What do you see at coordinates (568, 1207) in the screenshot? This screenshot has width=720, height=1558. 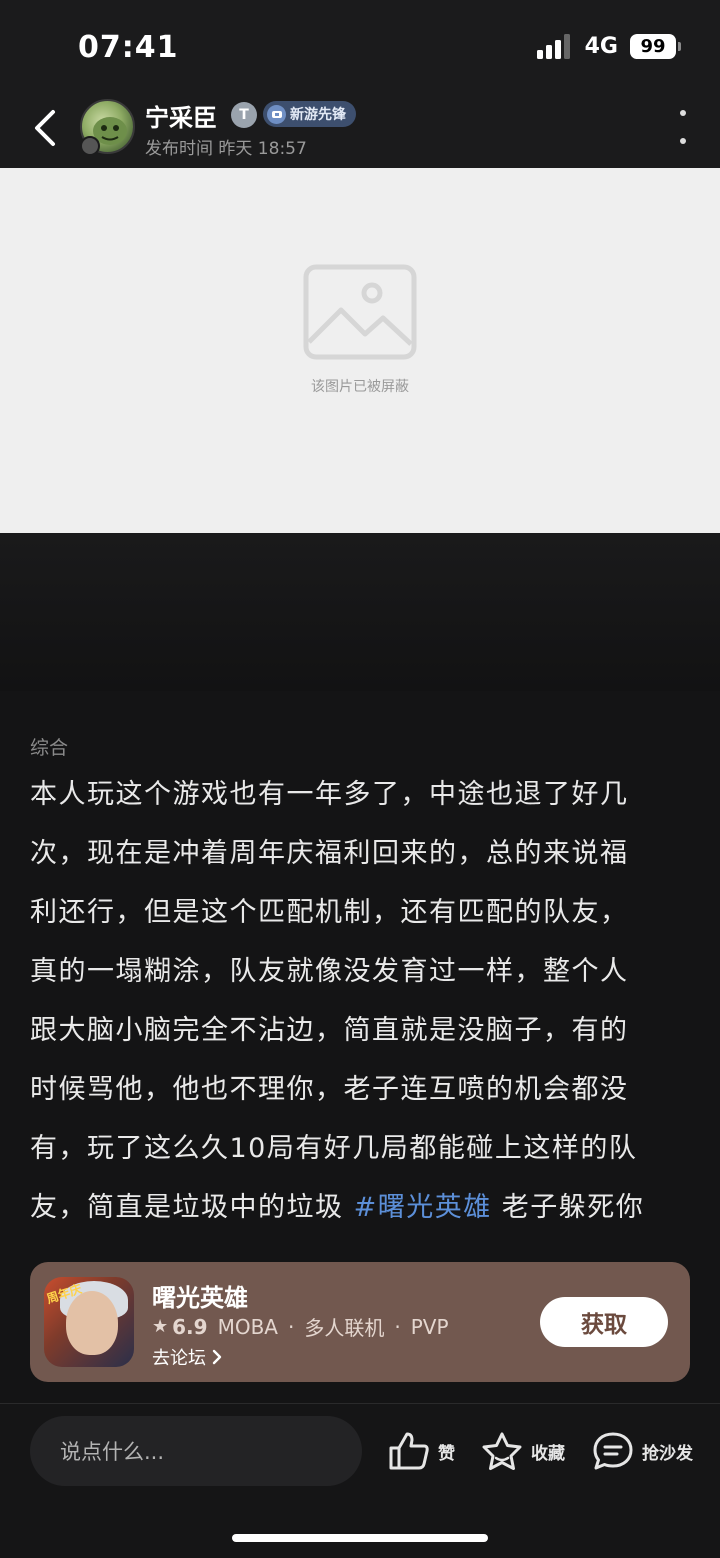 I see `post-line-text: 老子躲死你` at bounding box center [568, 1207].